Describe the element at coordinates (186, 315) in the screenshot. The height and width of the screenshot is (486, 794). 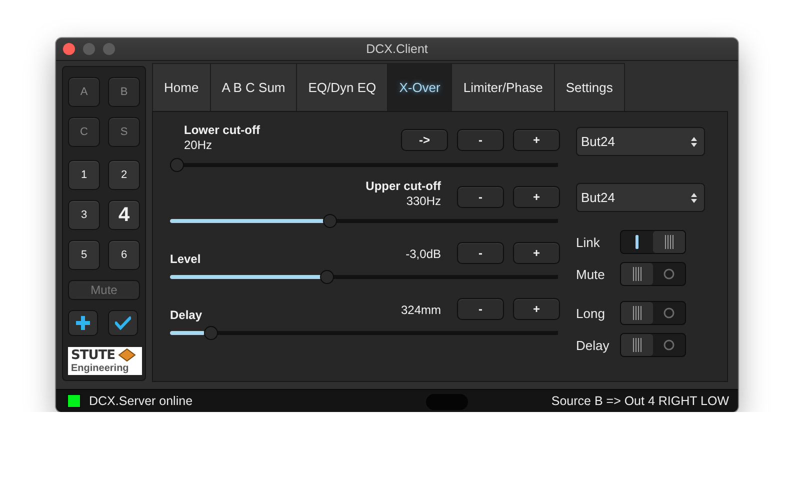
I see `control-label: Delay` at that location.